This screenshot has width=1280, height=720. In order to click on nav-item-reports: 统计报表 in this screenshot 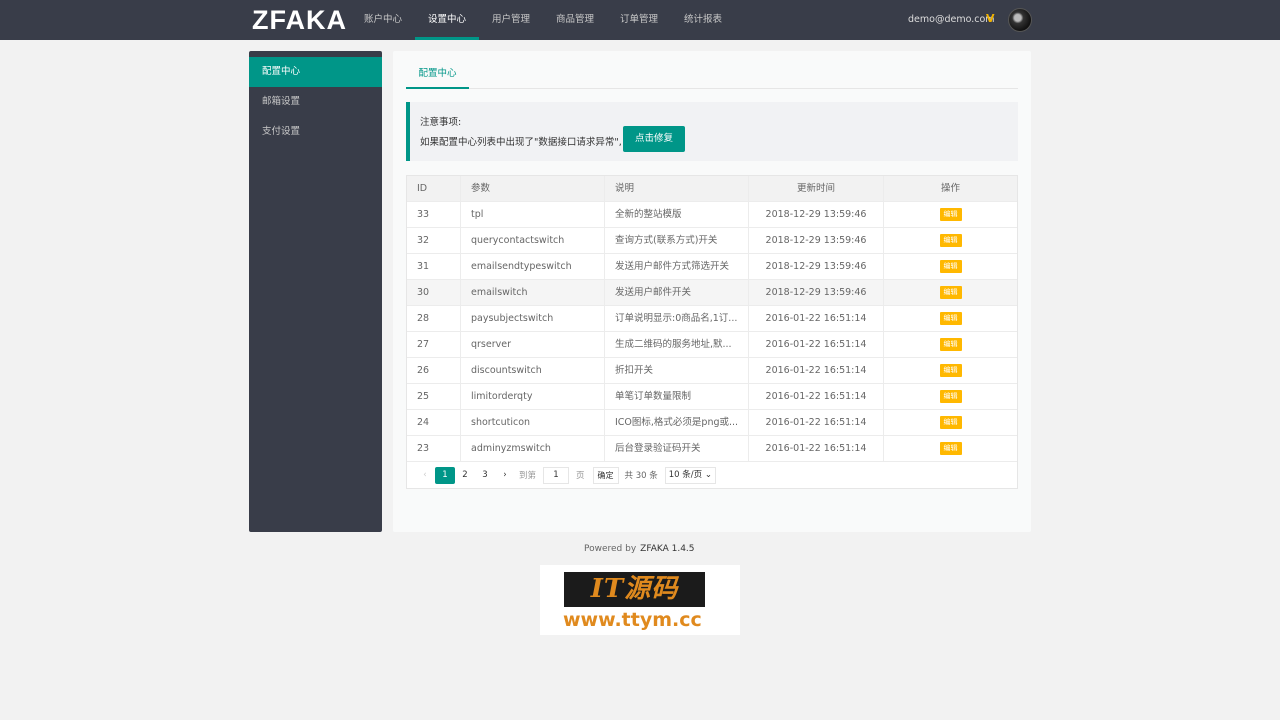, I will do `click(703, 20)`.